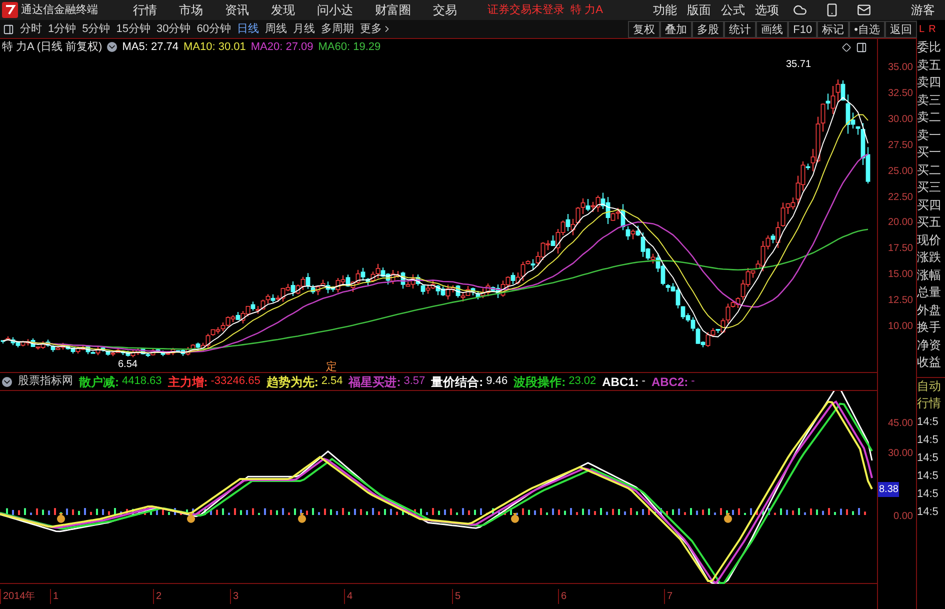  What do you see at coordinates (929, 310) in the screenshot?
I see `quote-label: 外盘` at bounding box center [929, 310].